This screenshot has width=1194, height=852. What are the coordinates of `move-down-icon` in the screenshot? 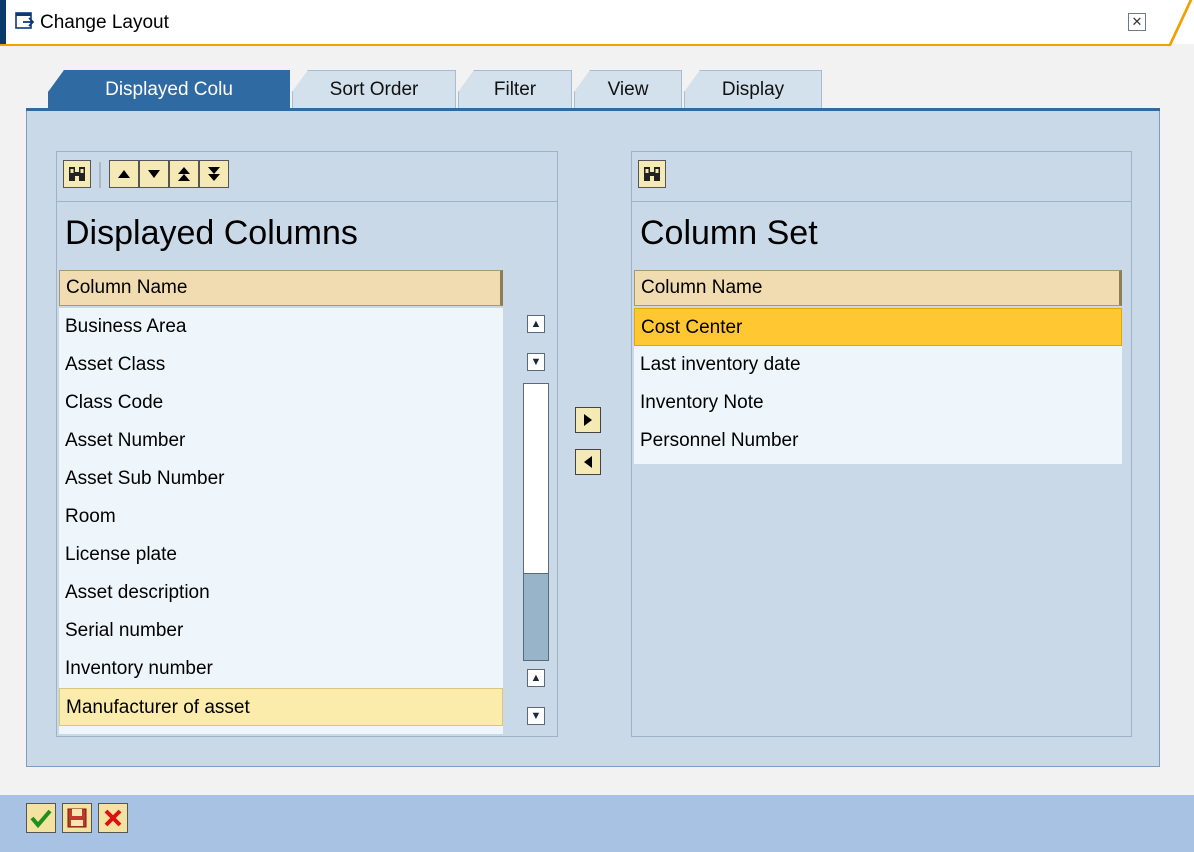 It's located at (154, 174).